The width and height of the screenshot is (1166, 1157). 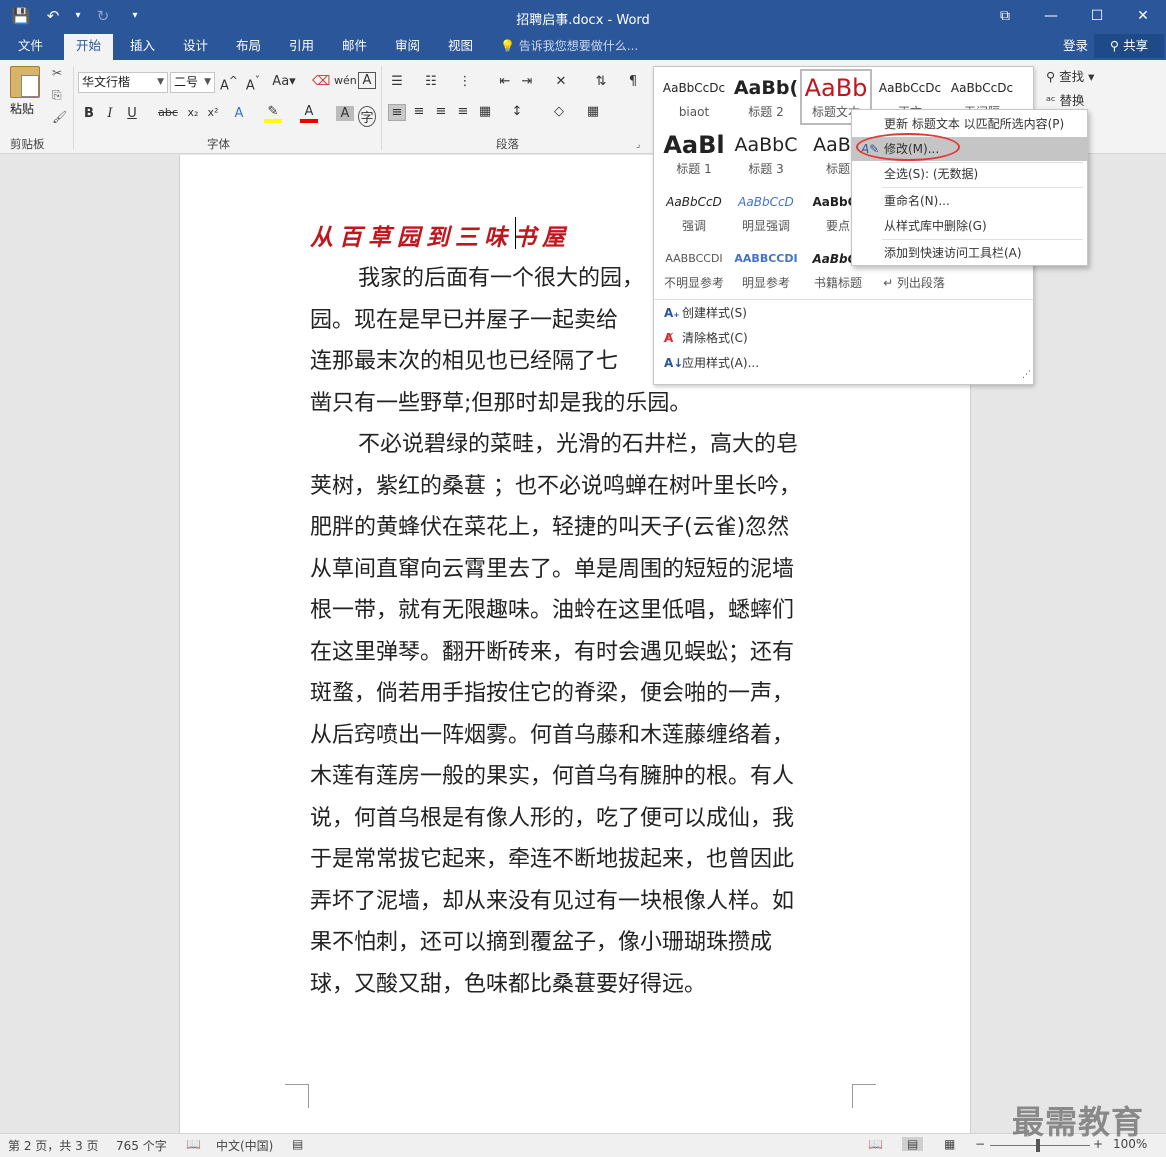 I want to click on dialog-launcher-icon: ⌟, so click(x=638, y=145).